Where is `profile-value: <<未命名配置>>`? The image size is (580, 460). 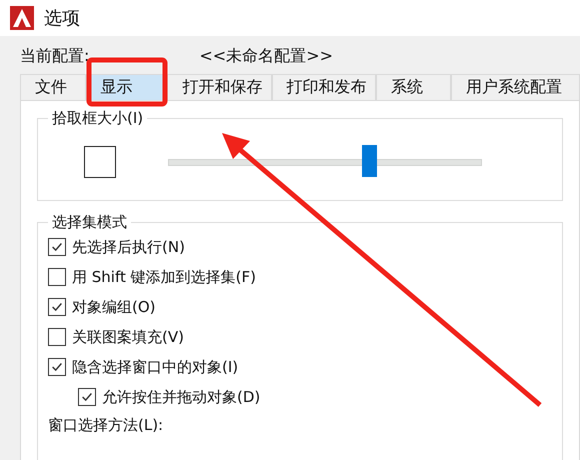 profile-value: <<未命名配置>> is located at coordinates (266, 56).